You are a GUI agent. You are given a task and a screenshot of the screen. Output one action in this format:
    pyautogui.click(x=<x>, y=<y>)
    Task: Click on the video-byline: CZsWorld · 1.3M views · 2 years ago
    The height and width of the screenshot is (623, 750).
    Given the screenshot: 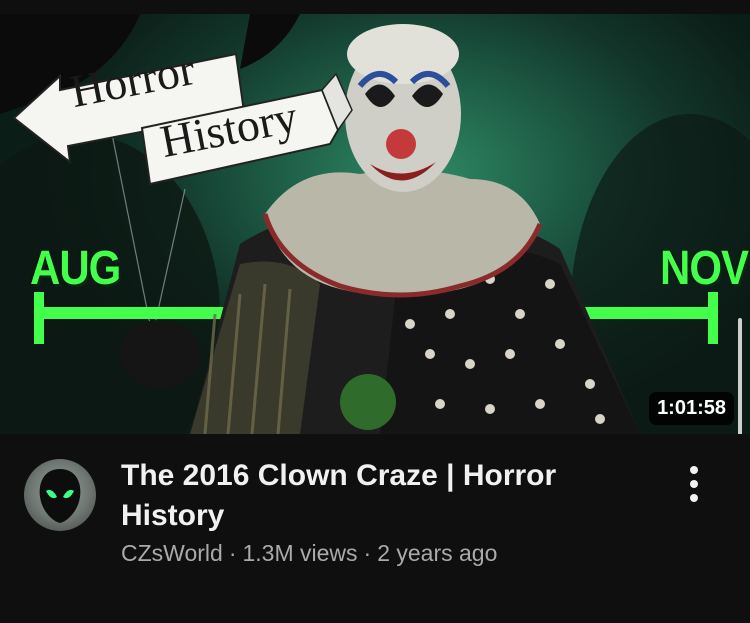 What is the action you would take?
    pyautogui.click(x=309, y=553)
    